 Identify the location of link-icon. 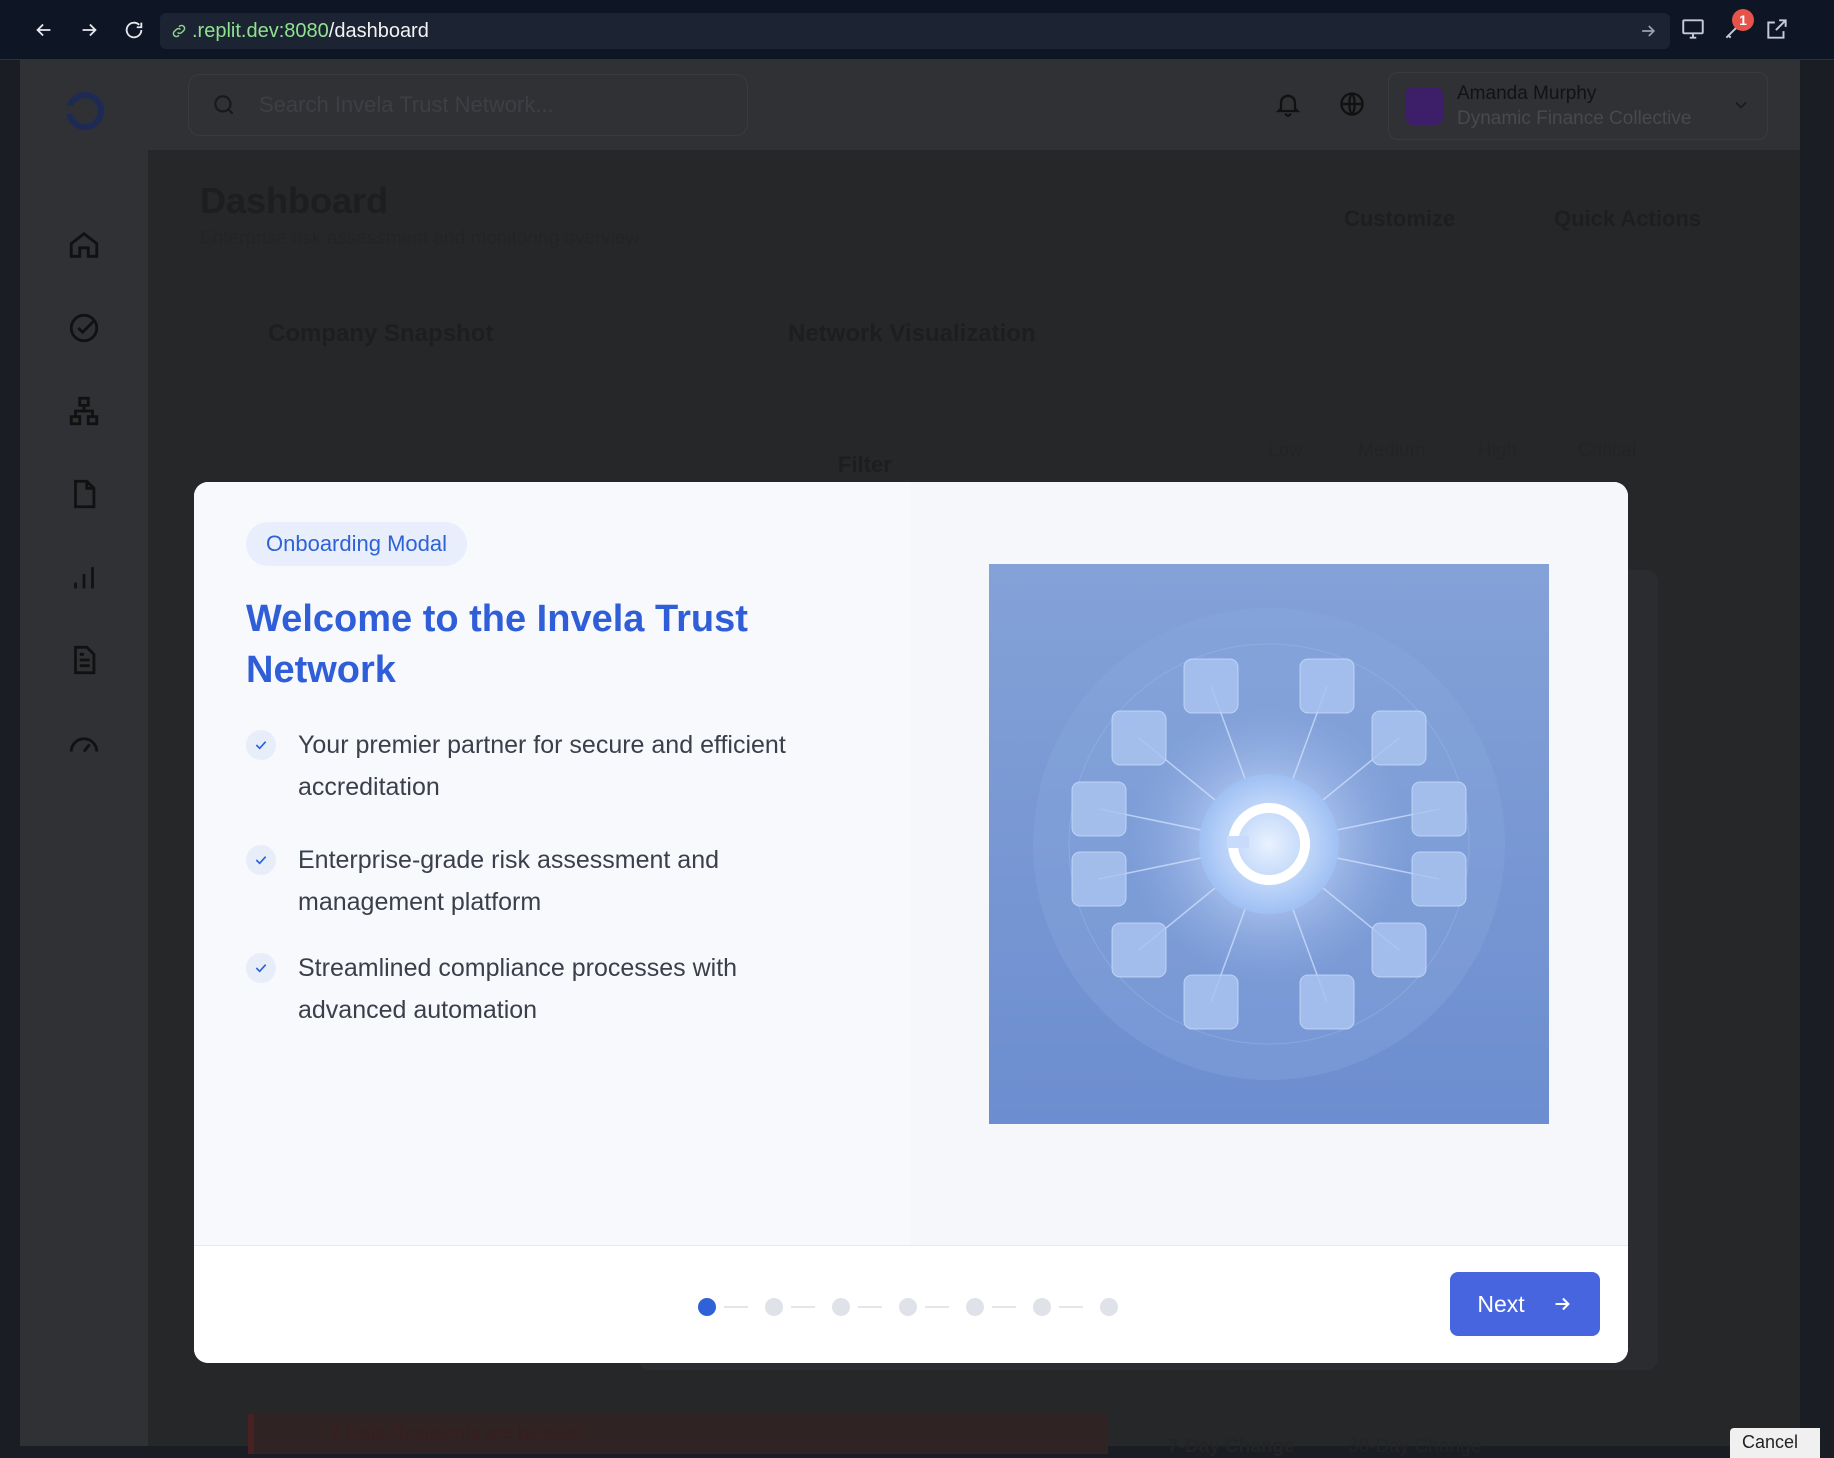
(179, 31).